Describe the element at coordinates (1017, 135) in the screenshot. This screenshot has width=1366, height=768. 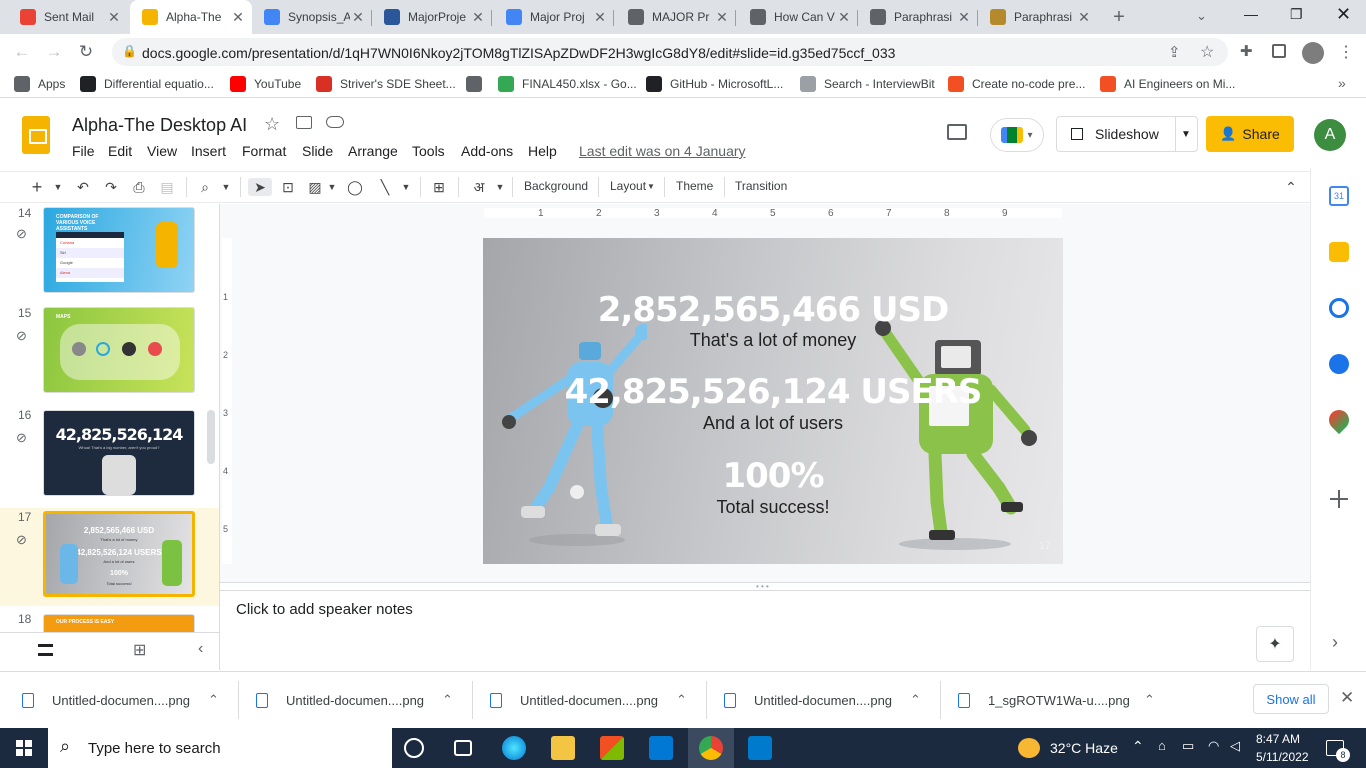
I see `meet-button: ▾` at that location.